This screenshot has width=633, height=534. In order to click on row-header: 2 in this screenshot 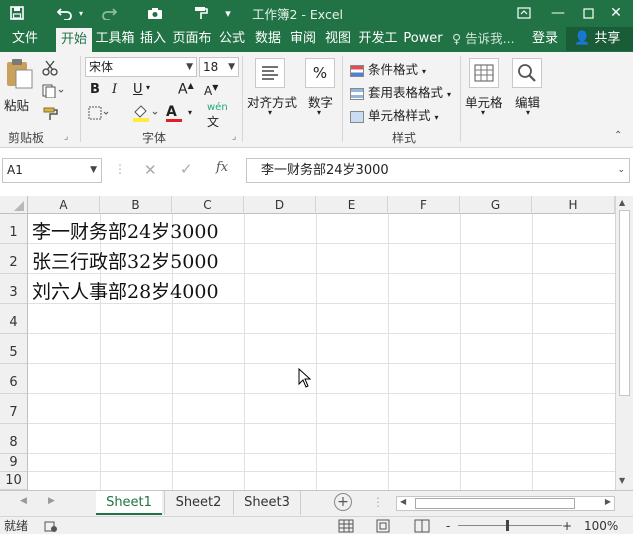, I will do `click(14, 259)`.